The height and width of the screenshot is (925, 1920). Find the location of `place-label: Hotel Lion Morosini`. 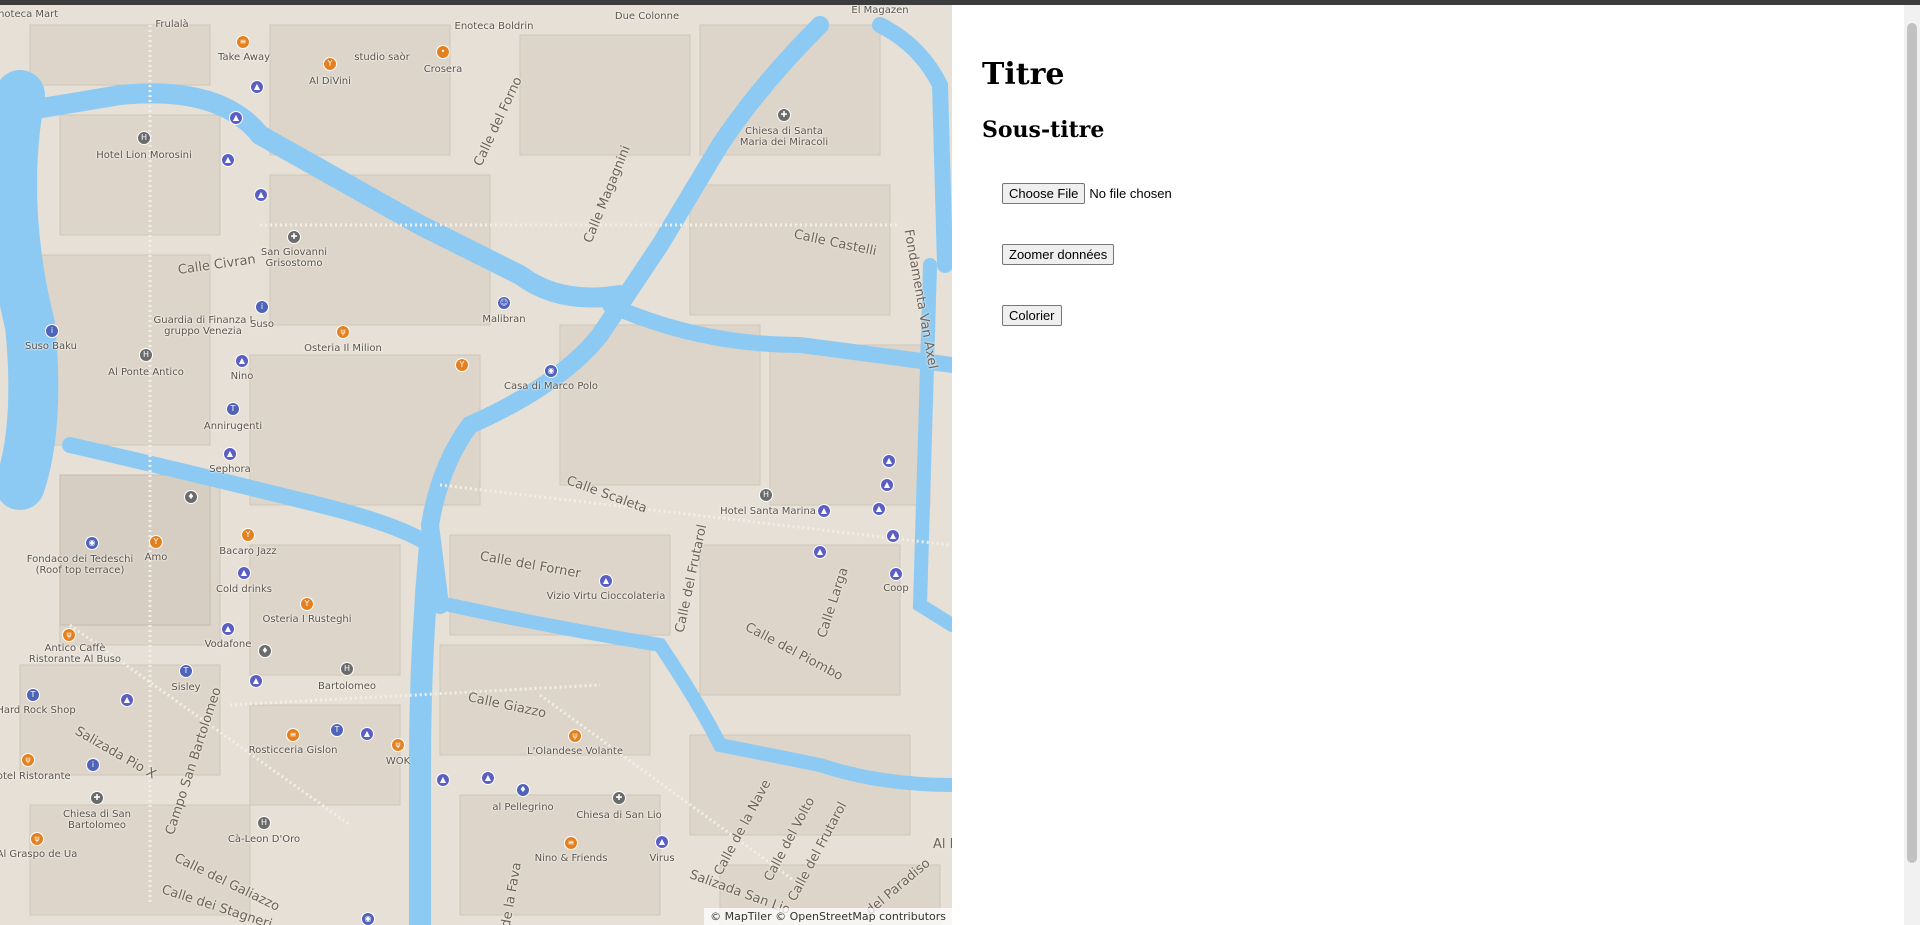

place-label: Hotel Lion Morosini is located at coordinates (144, 155).